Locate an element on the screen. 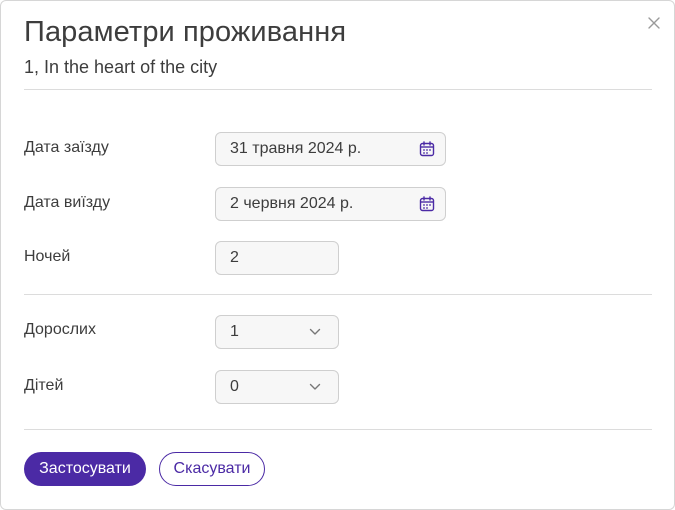 This screenshot has height=510, width=675. section-divider is located at coordinates (338, 294).